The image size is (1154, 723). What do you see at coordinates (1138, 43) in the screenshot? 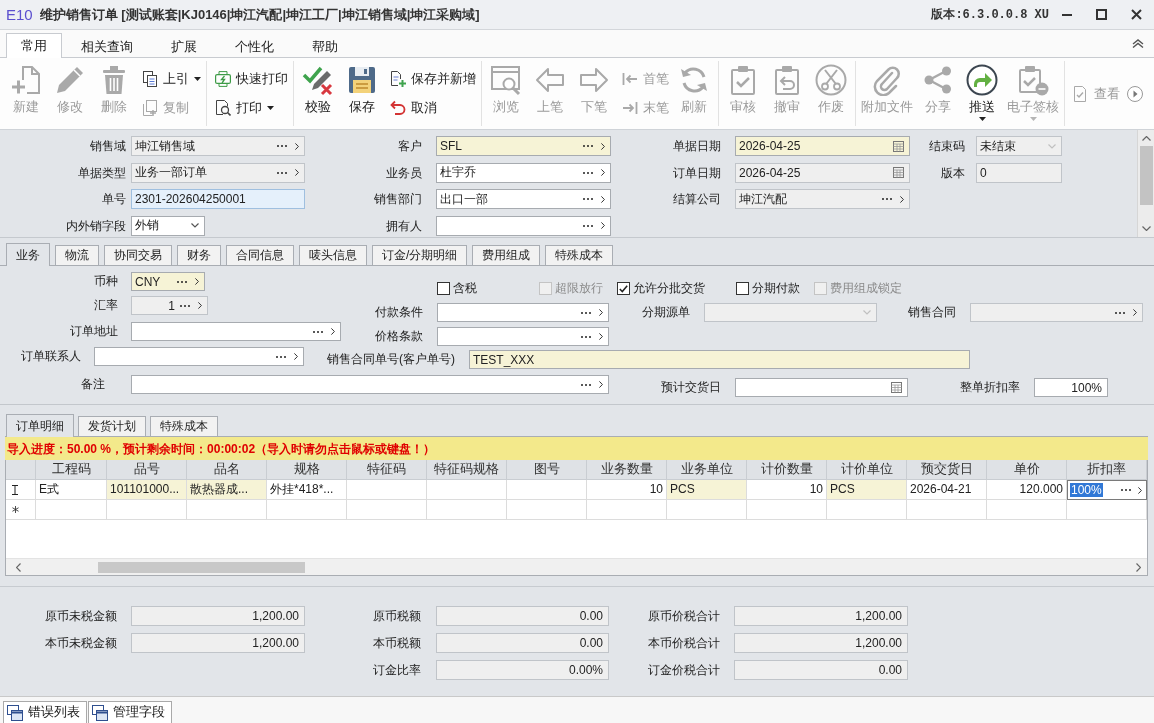
I see `double-chevron-up-icon` at bounding box center [1138, 43].